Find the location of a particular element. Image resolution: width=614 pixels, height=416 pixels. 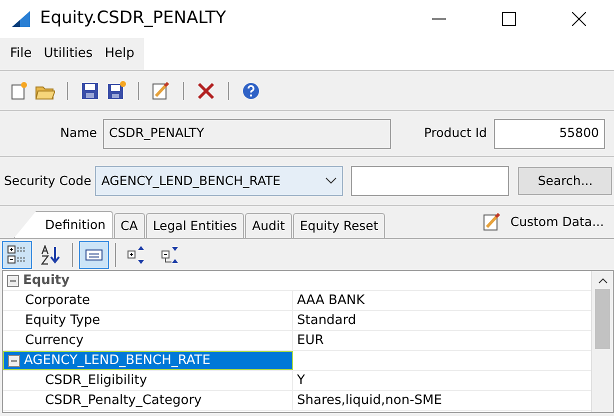

tab: Equity Reset is located at coordinates (339, 225).